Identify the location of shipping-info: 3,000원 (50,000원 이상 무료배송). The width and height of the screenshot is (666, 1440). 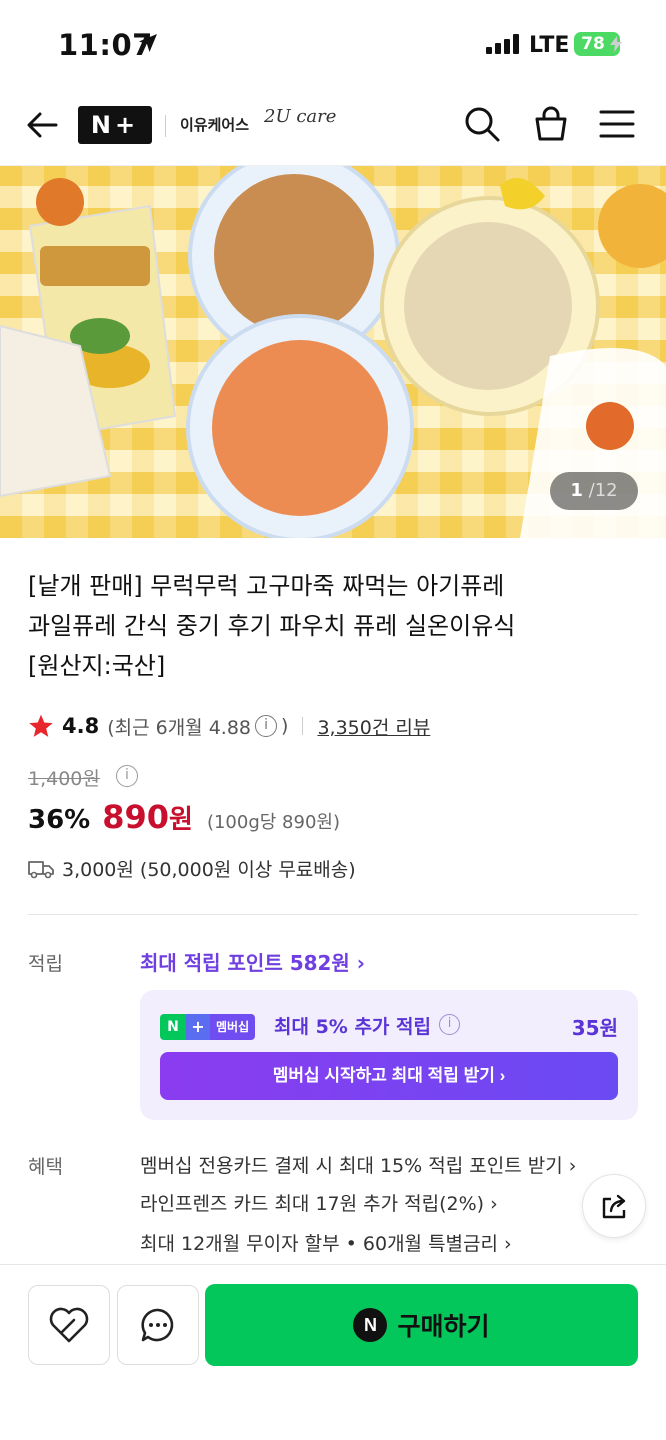
(192, 868).